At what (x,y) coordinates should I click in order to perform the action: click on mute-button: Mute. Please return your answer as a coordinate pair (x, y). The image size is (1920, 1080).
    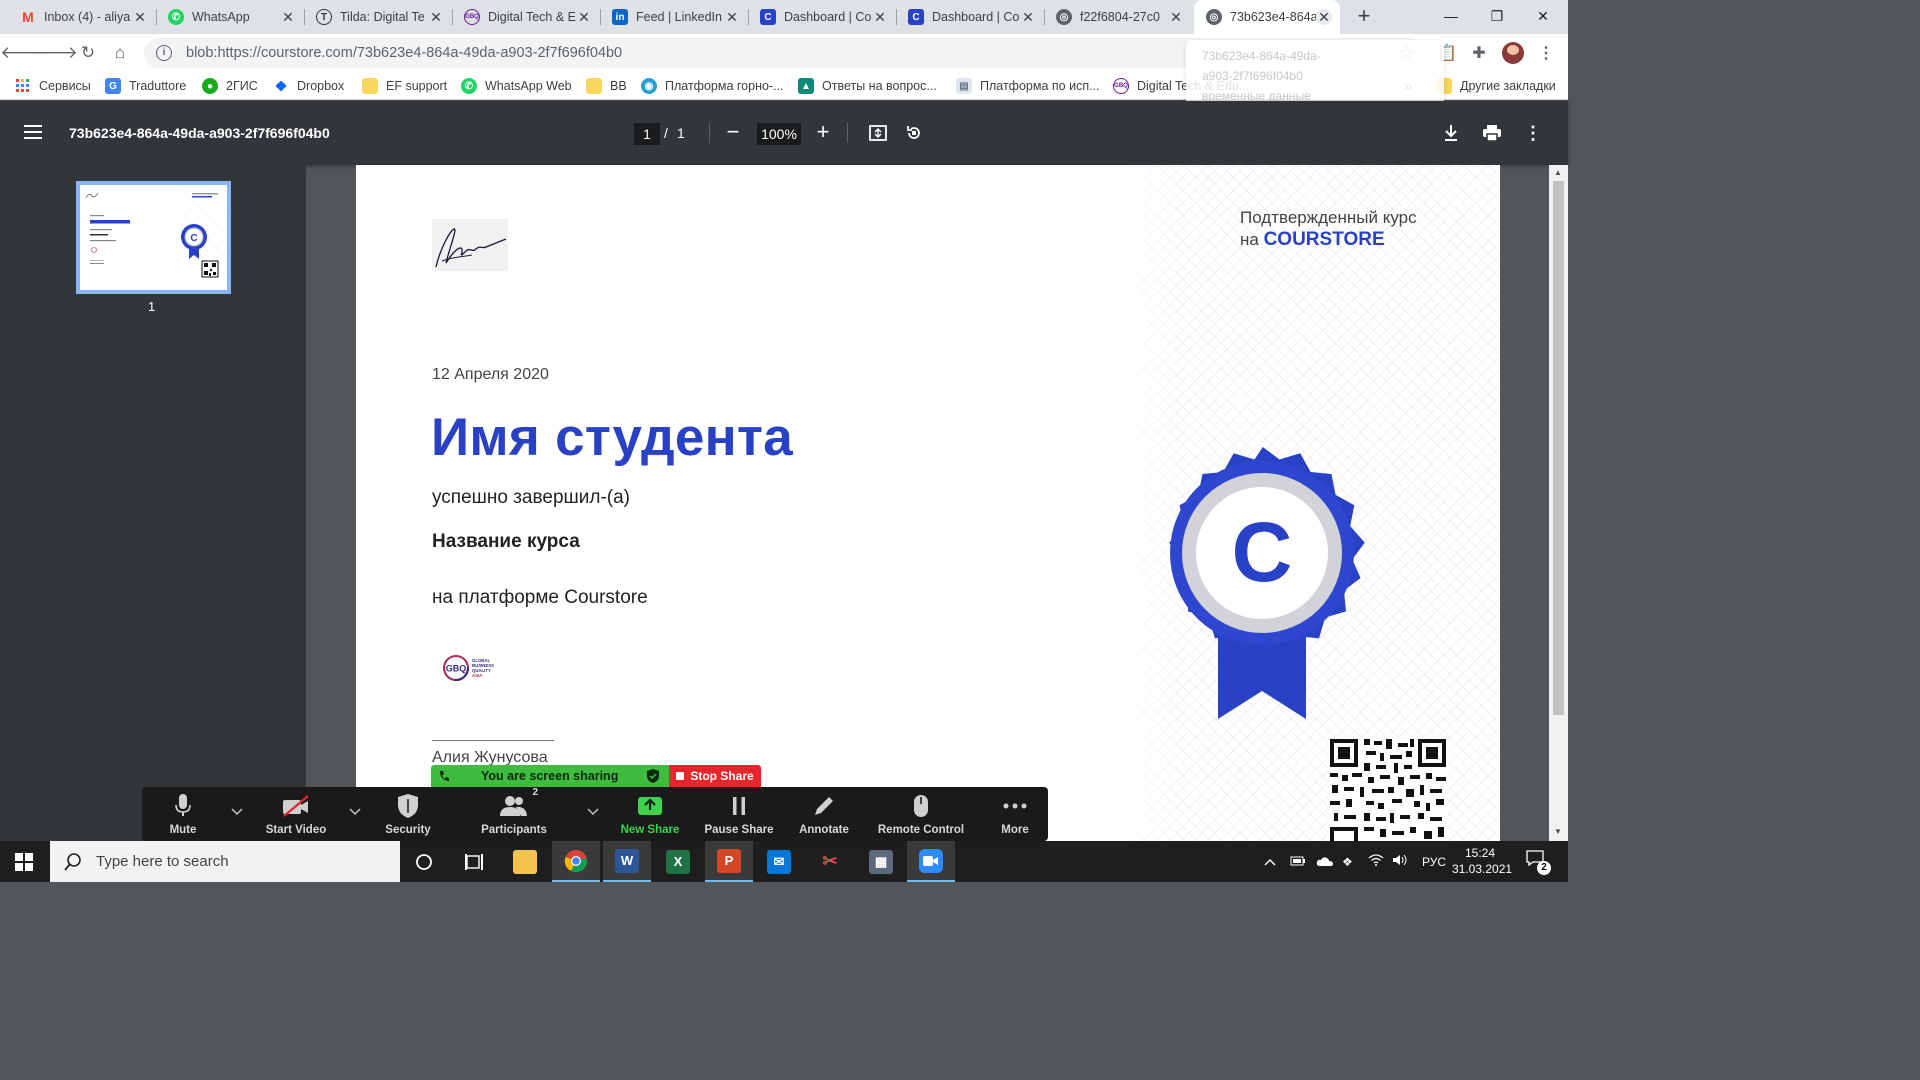
    Looking at the image, I should click on (183, 814).